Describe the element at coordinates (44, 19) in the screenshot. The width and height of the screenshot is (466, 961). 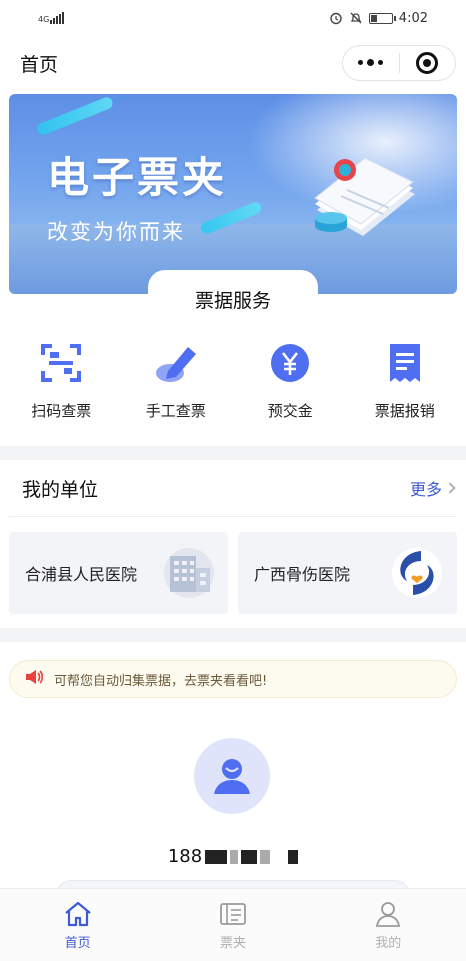
I see `network-type: 4G` at that location.